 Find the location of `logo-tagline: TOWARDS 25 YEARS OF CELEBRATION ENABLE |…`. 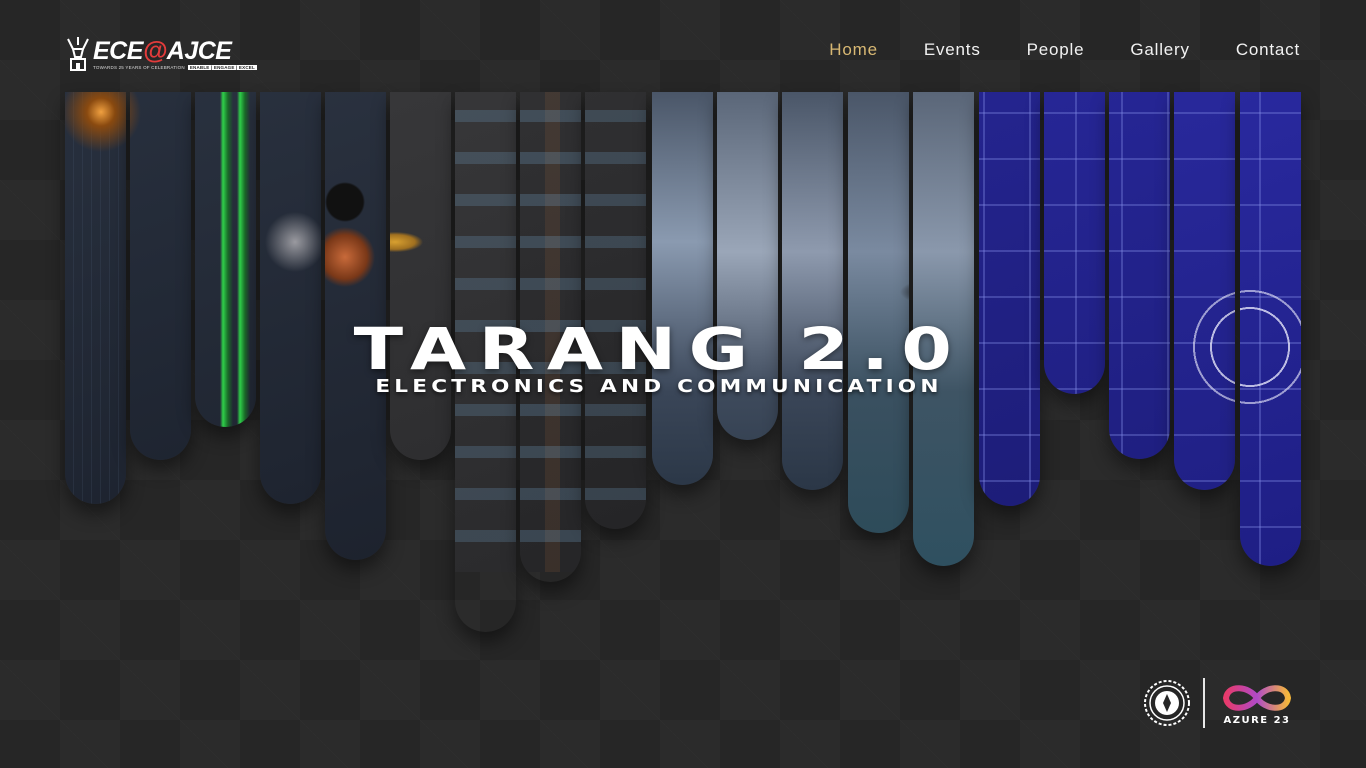

logo-tagline: TOWARDS 25 YEARS OF CELEBRATION ENABLE |… is located at coordinates (175, 67).